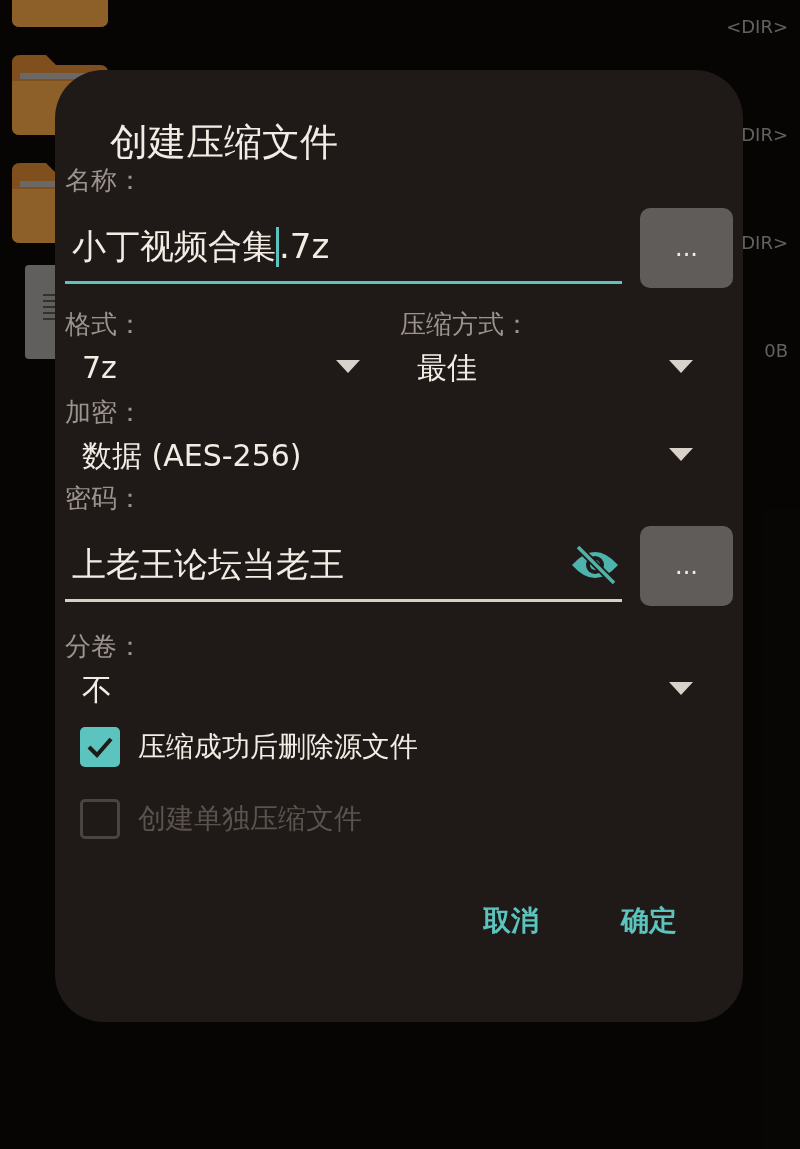  I want to click on field-label: 格式：, so click(104, 324).